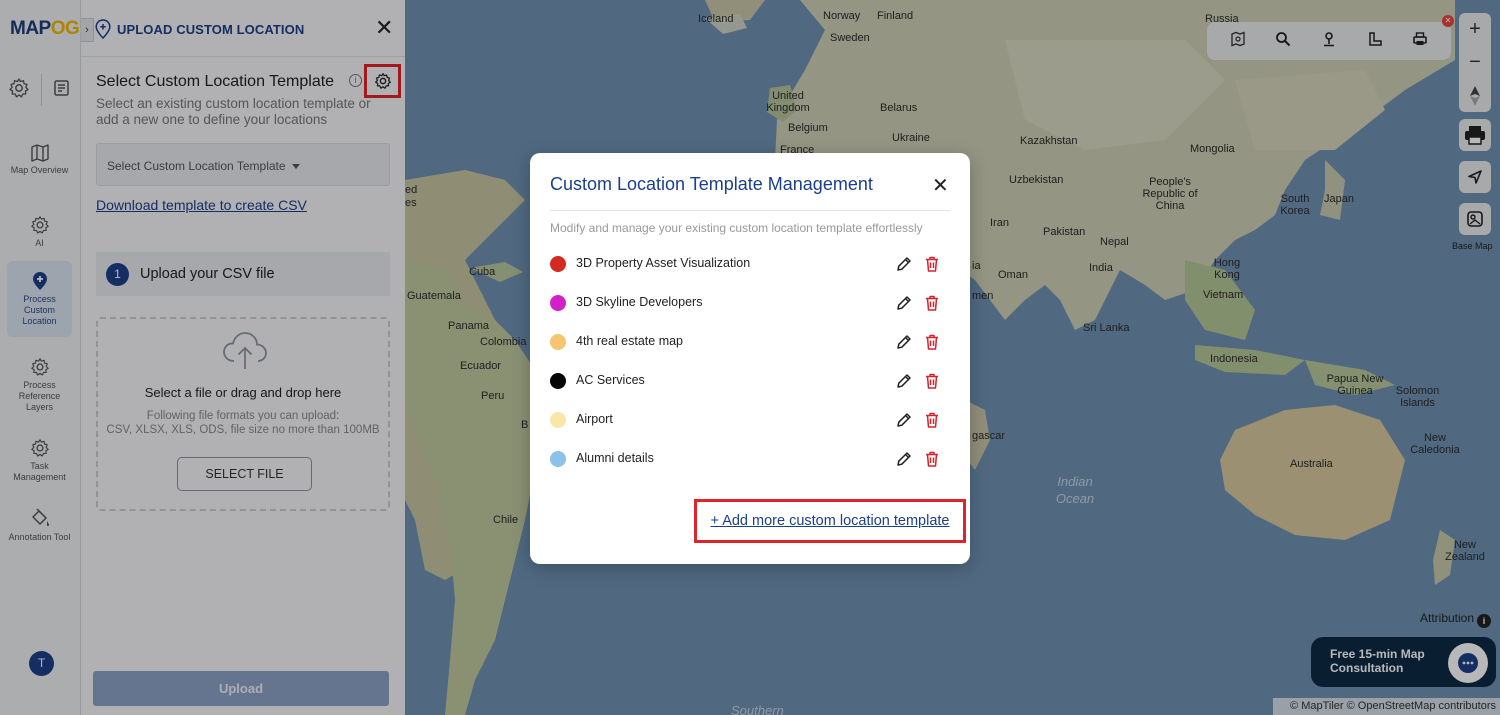  What do you see at coordinates (39, 471) in the screenshot?
I see `rail-item-label: Task Management` at bounding box center [39, 471].